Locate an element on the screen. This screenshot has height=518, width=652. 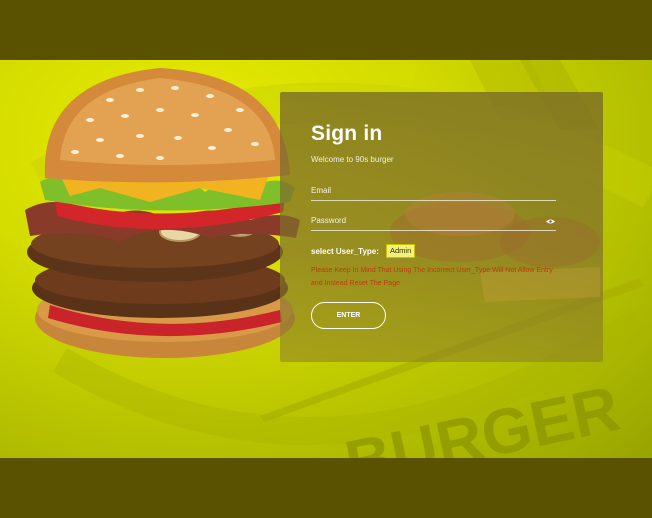
user-type-label: select User_Type: is located at coordinates (345, 251).